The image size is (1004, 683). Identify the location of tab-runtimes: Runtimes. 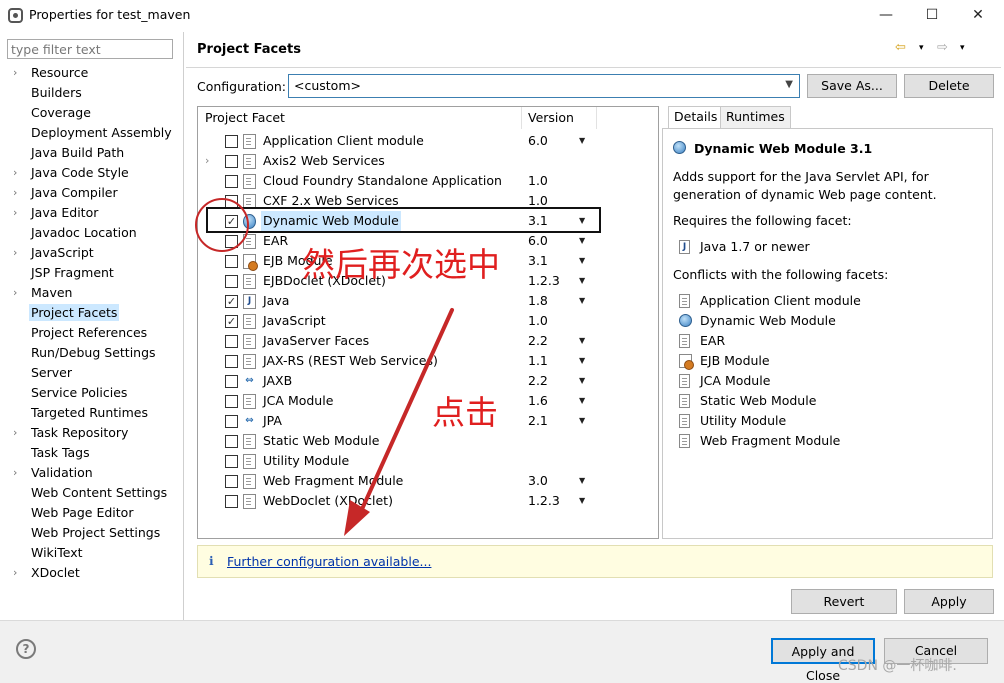
(755, 117).